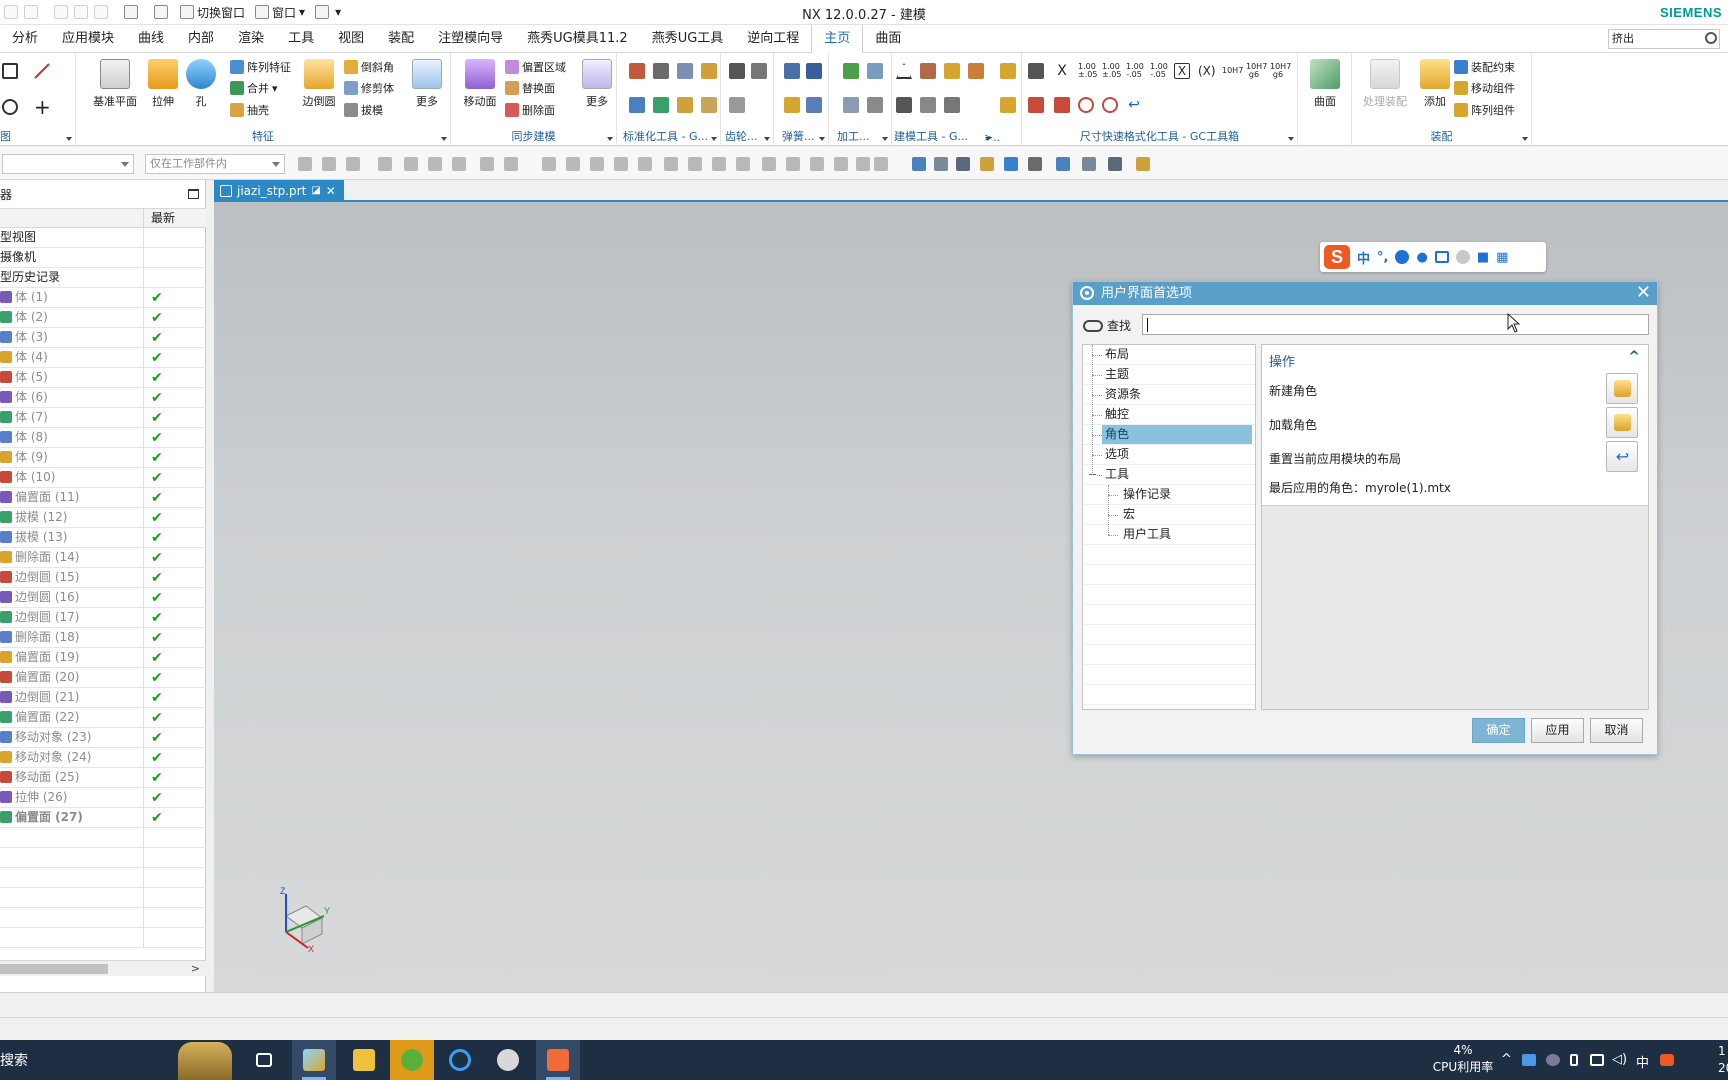  What do you see at coordinates (597, 83) in the screenshot?
I see `more-sync-button: 更多` at bounding box center [597, 83].